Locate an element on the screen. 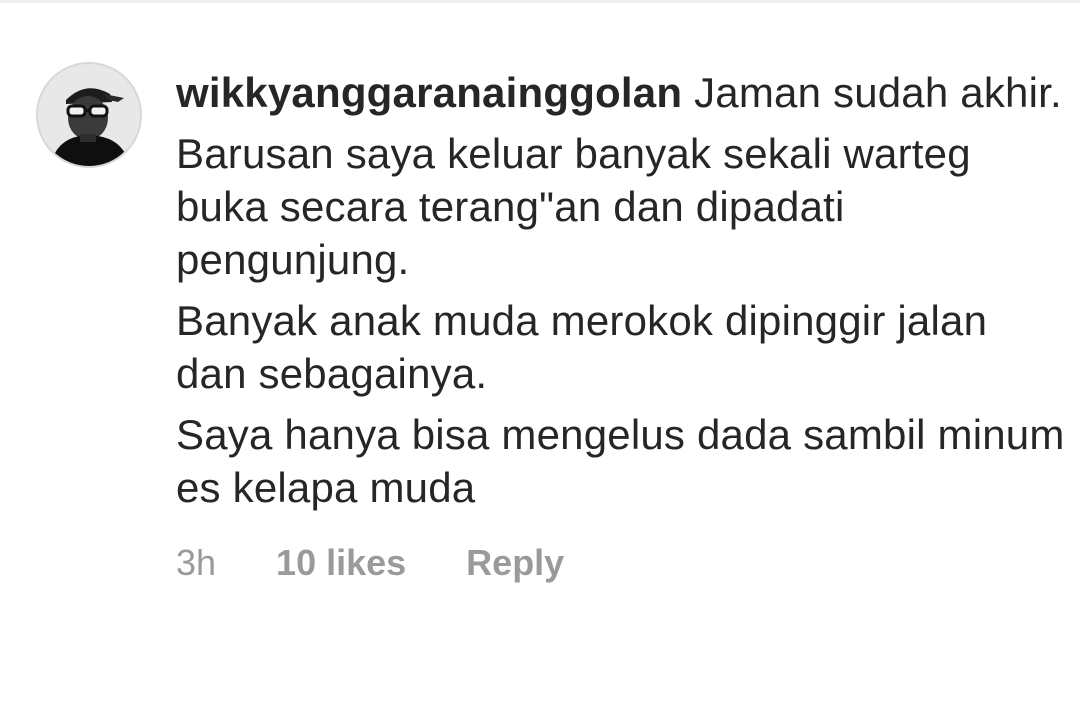 The image size is (1080, 724). likes-count: 10 likes is located at coordinates (341, 563).